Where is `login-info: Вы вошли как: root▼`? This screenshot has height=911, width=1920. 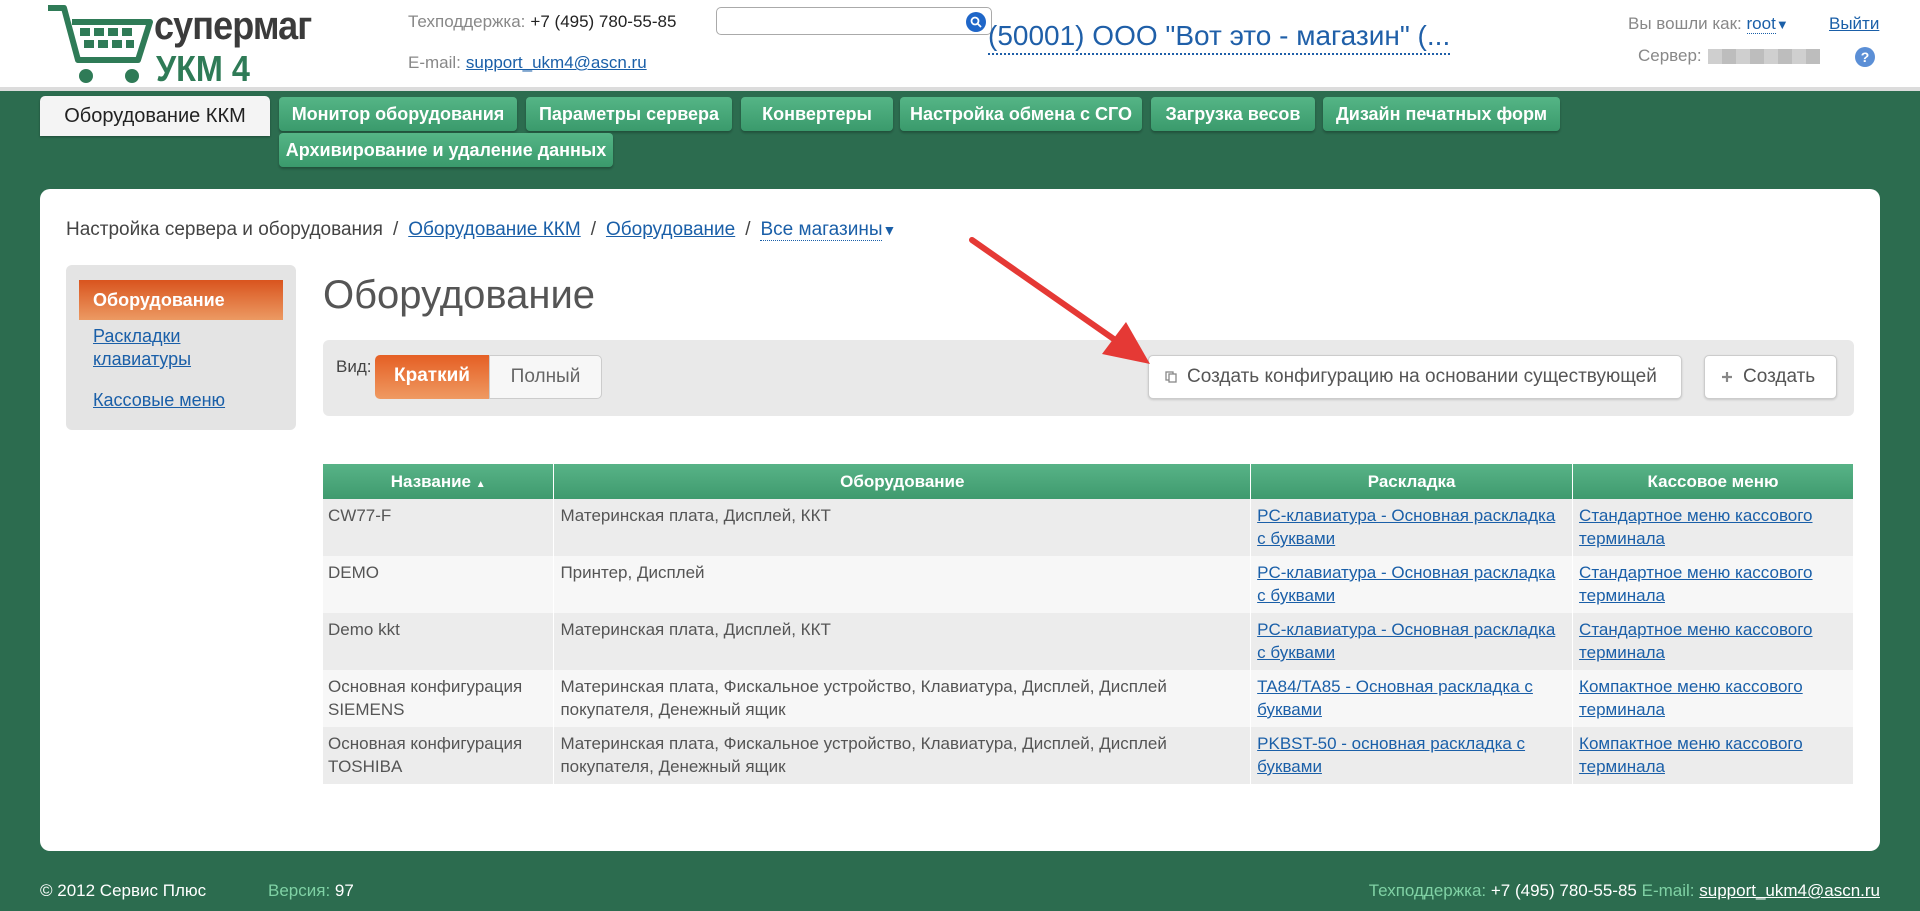
login-info: Вы вошли как: root▼ is located at coordinates (1708, 24).